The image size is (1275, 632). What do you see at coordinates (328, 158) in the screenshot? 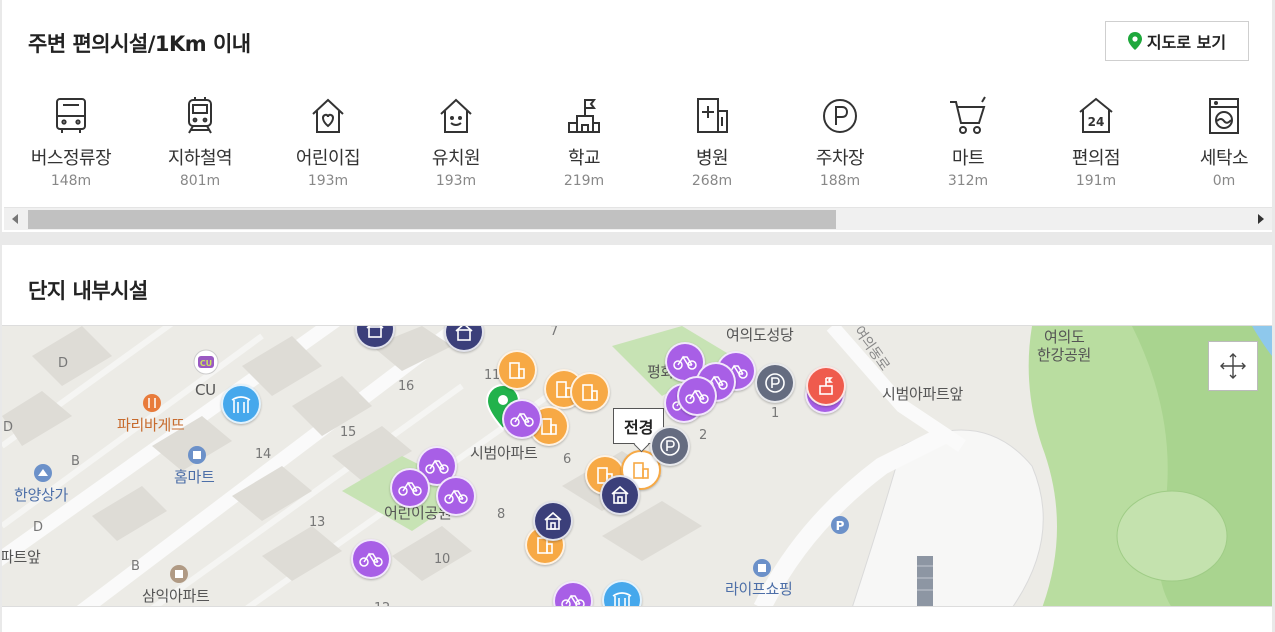
I see `facility-label: 어린이집` at bounding box center [328, 158].